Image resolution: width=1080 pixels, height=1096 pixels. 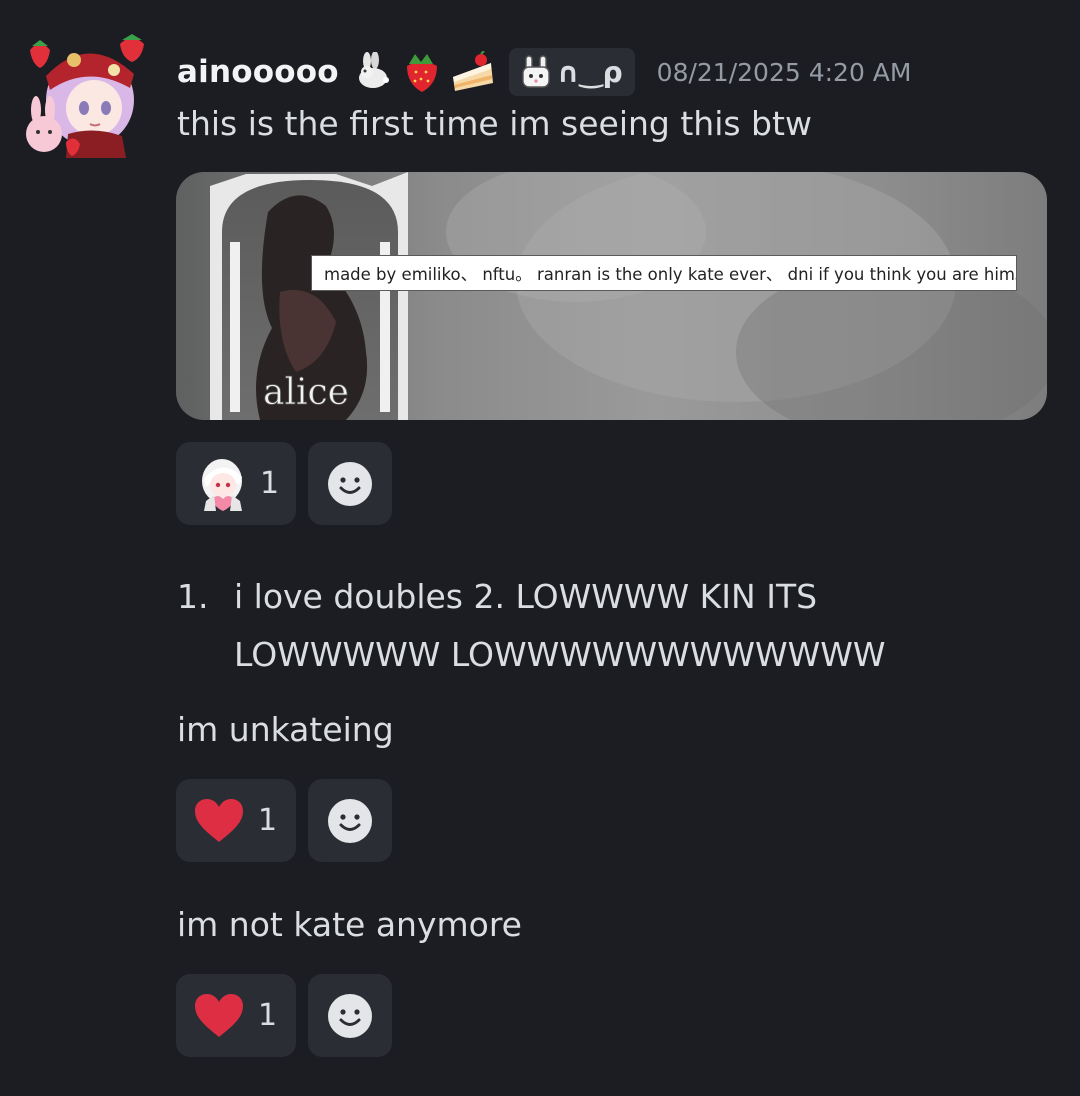 I want to click on user-avatar, so click(x=87, y=95).